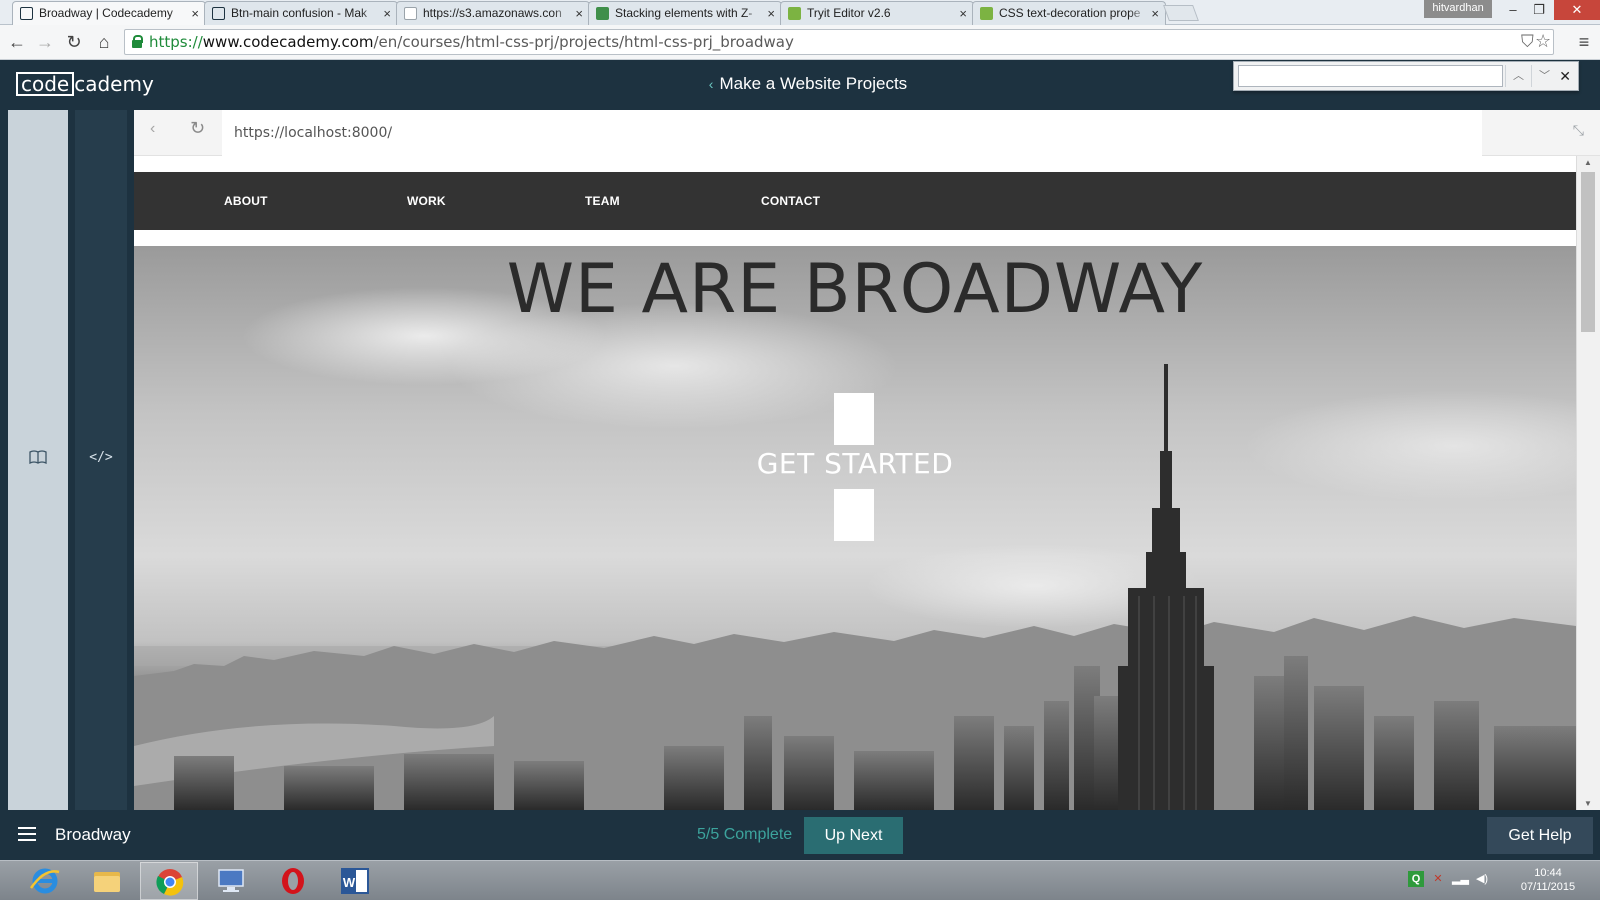 This screenshot has height=900, width=1600. I want to click on minimize-icon: –, so click(1513, 10).